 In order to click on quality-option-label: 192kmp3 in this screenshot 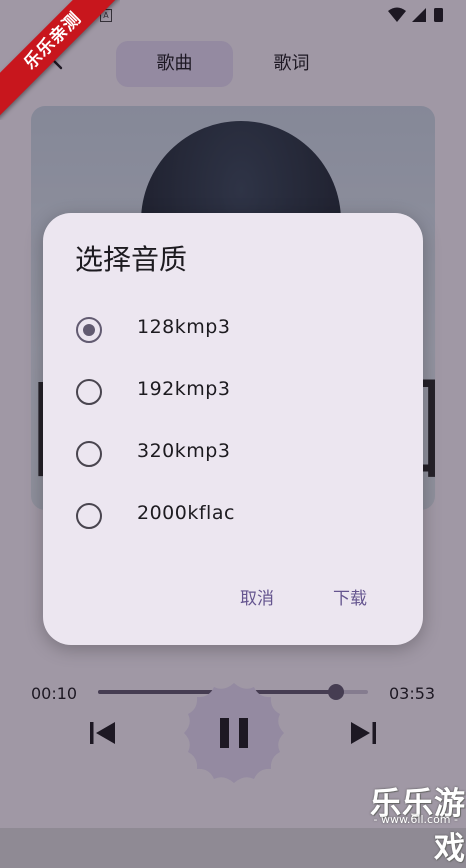, I will do `click(184, 389)`.